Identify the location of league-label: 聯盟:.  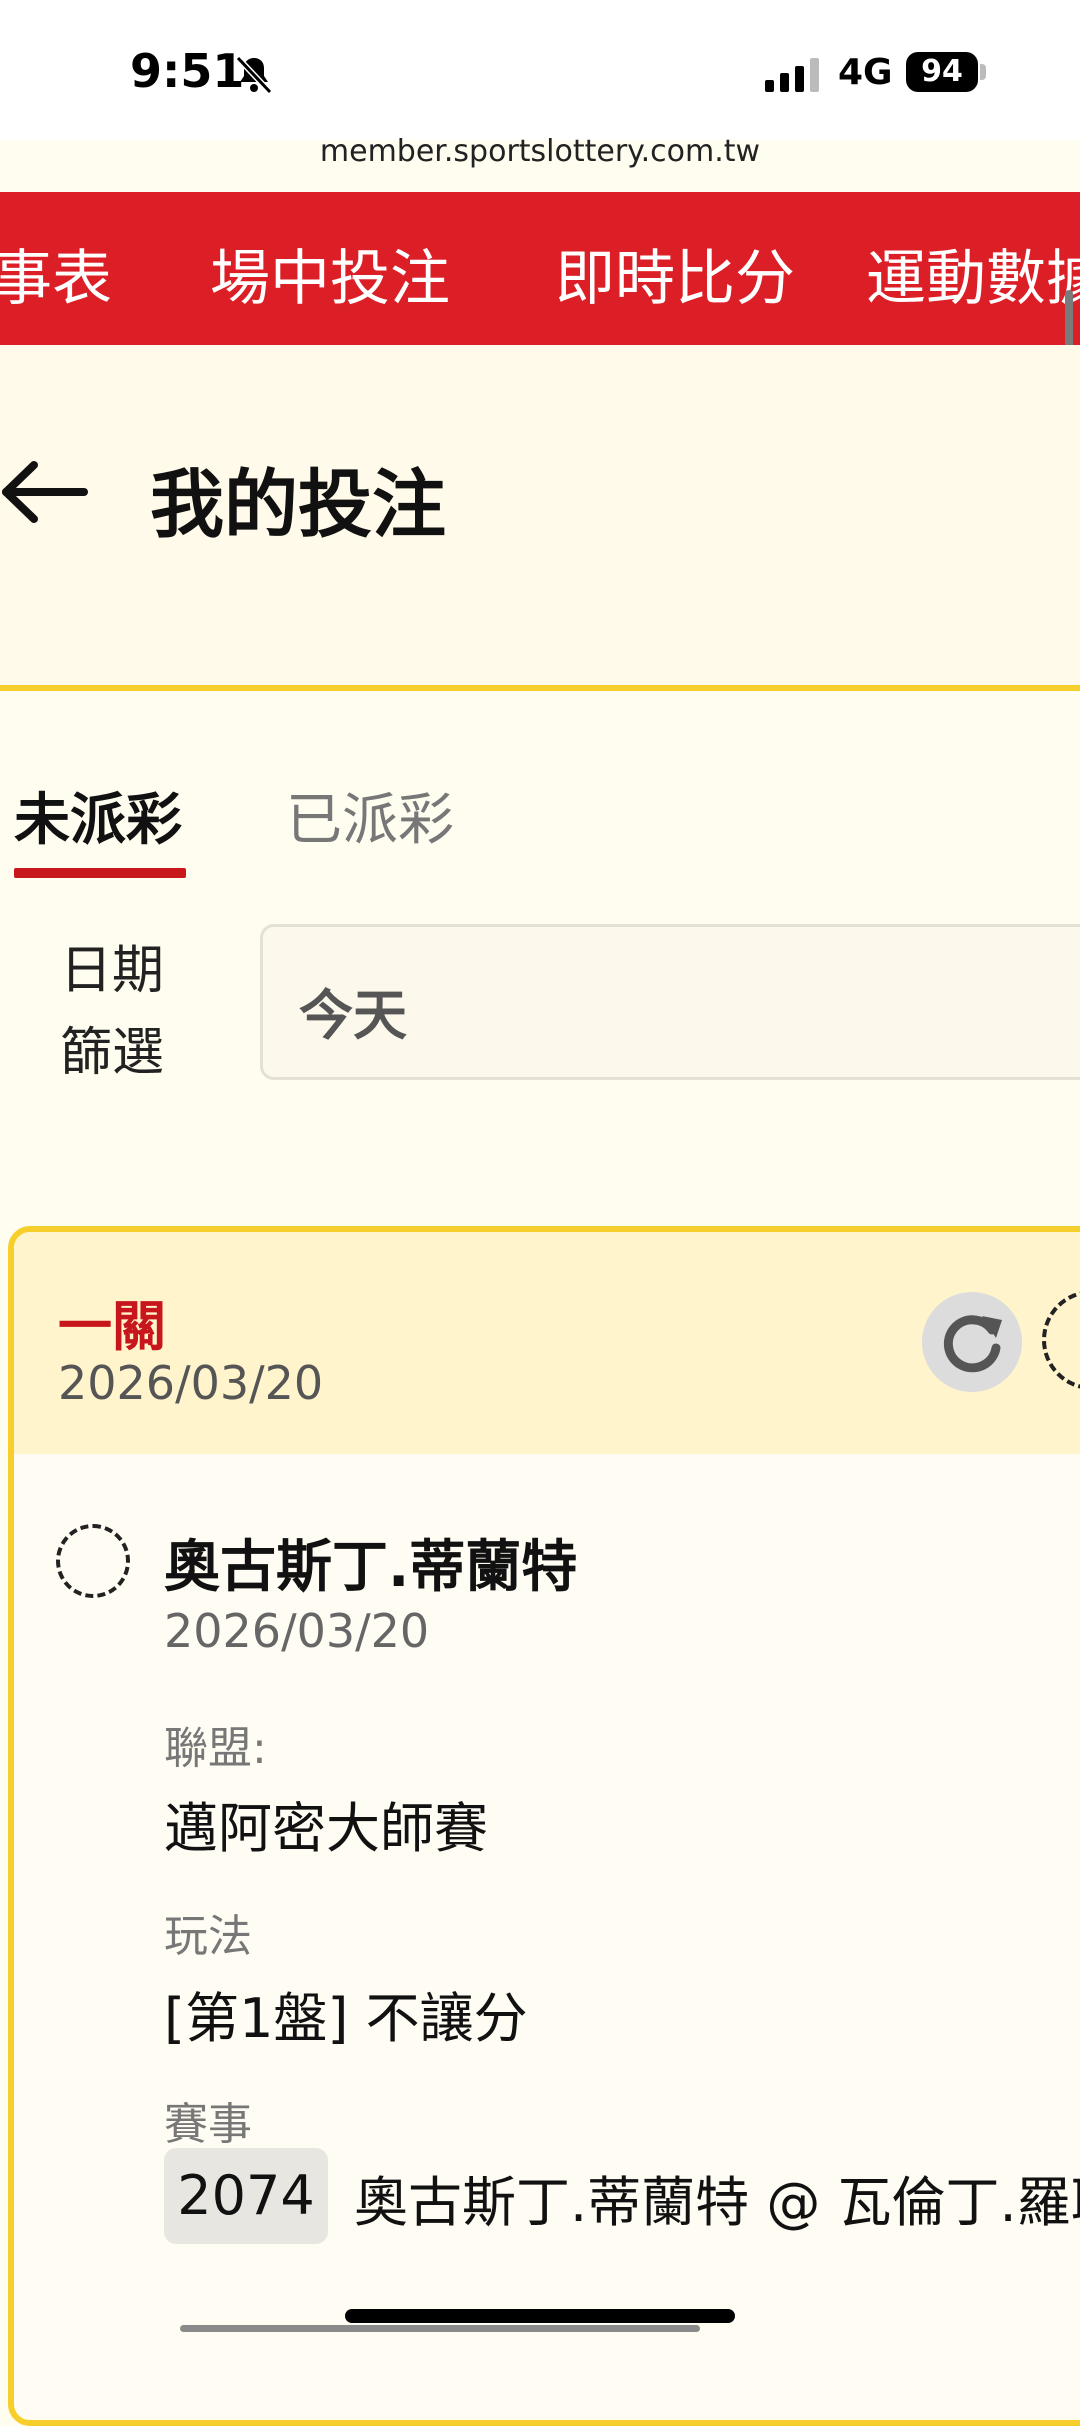
(215, 1748).